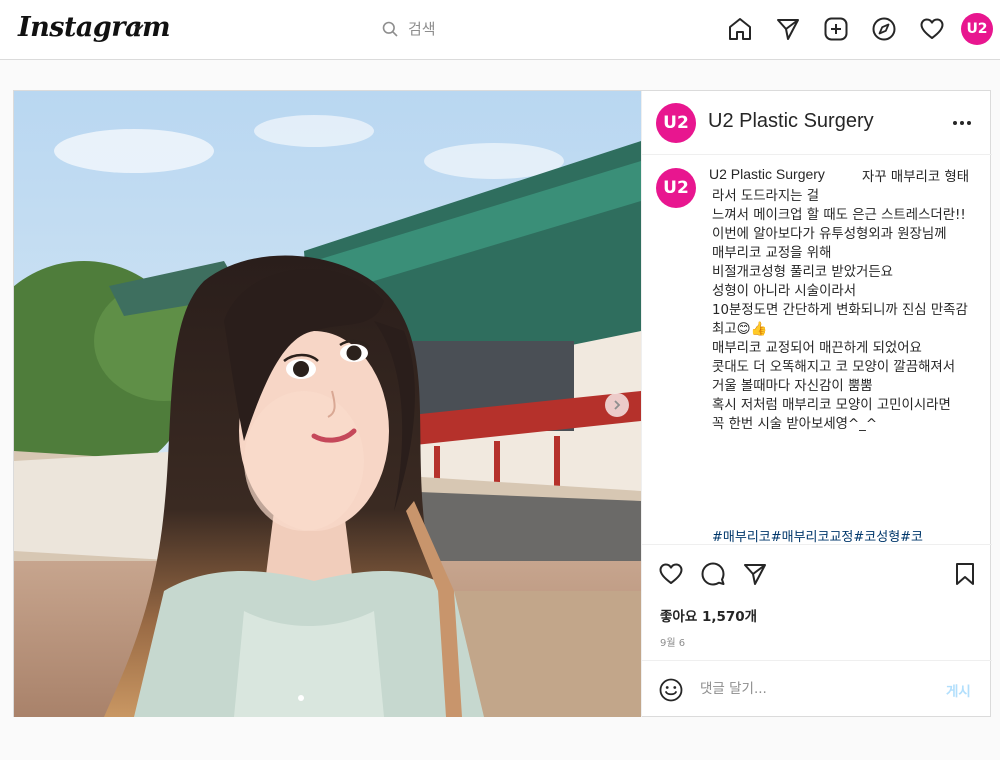 The image size is (1000, 760). I want to click on carousel-dot-active, so click(301, 698).